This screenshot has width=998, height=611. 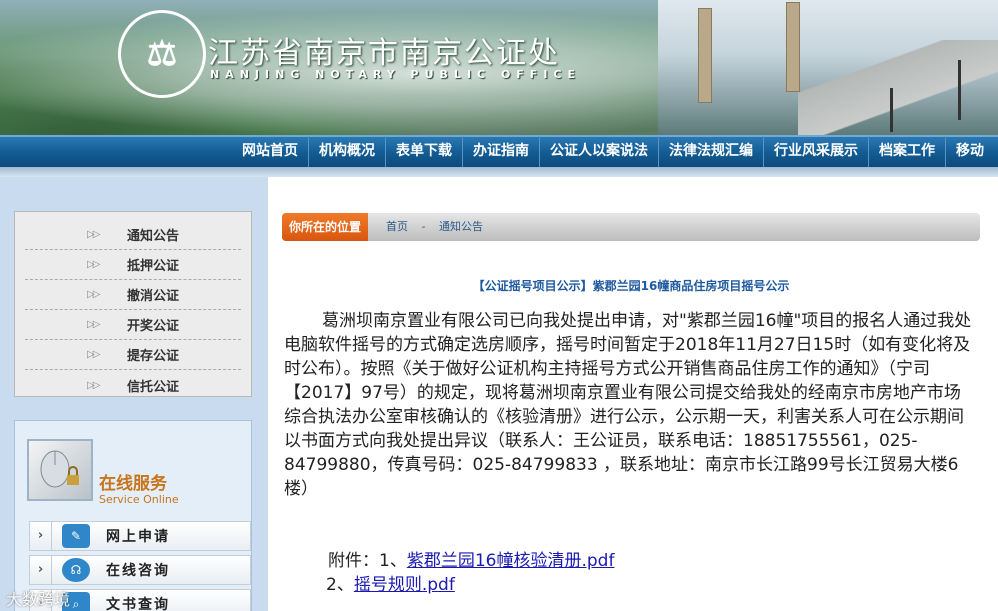 I want to click on service-row-label: 文书查询, so click(x=138, y=604).